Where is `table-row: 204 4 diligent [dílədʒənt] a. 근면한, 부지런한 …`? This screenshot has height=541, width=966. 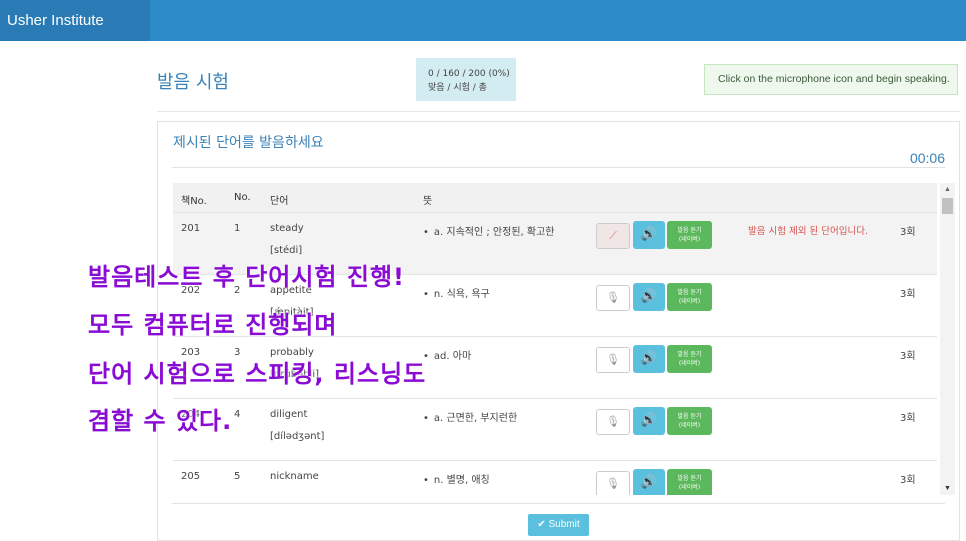 table-row: 204 4 diligent [dílədʒənt] a. 근면한, 부지런한 … is located at coordinates (555, 429).